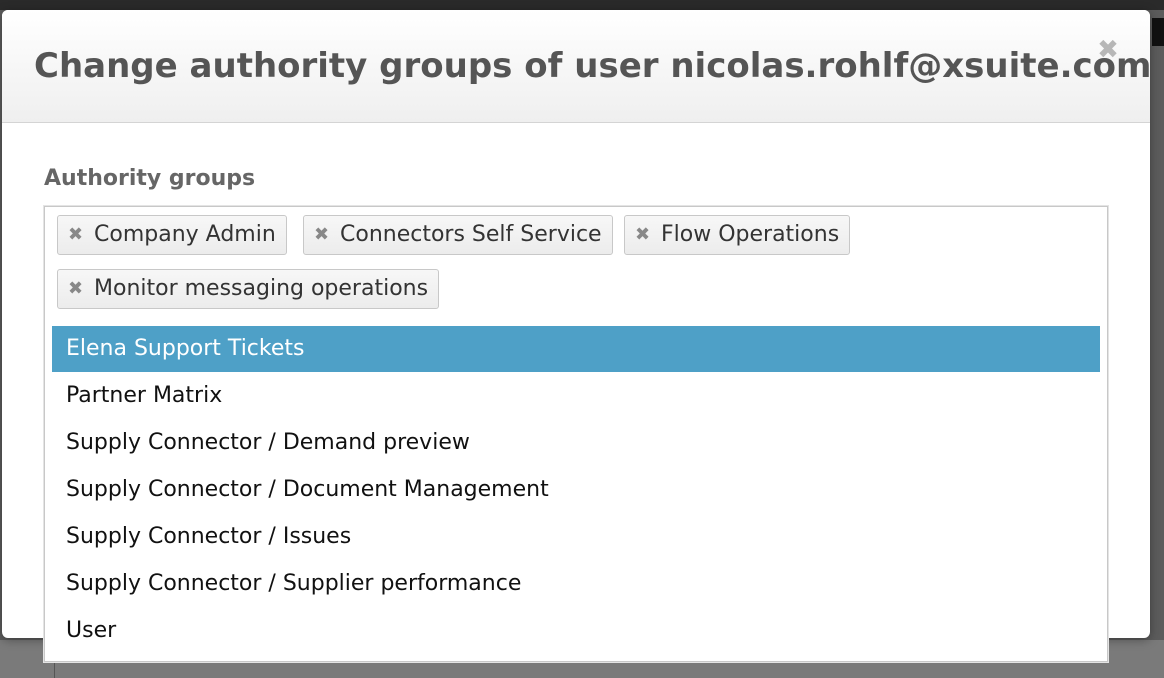  What do you see at coordinates (1158, 32) in the screenshot?
I see `backdrop-right-strip` at bounding box center [1158, 32].